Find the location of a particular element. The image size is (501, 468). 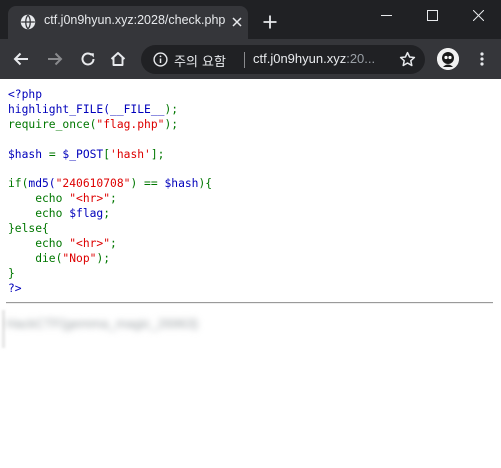

minimize-button is located at coordinates (386, 15).